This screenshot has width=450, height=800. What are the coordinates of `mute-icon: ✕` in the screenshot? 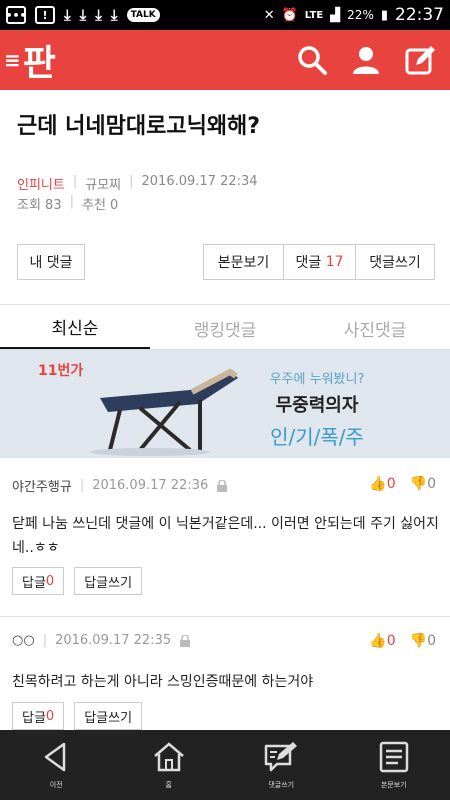 It's located at (269, 15).